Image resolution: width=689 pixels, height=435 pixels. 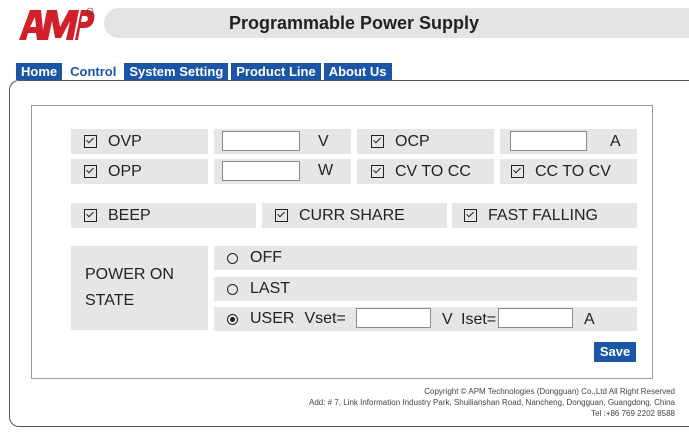 What do you see at coordinates (129, 274) in the screenshot?
I see `power-on-label-line1: POWER ON` at bounding box center [129, 274].